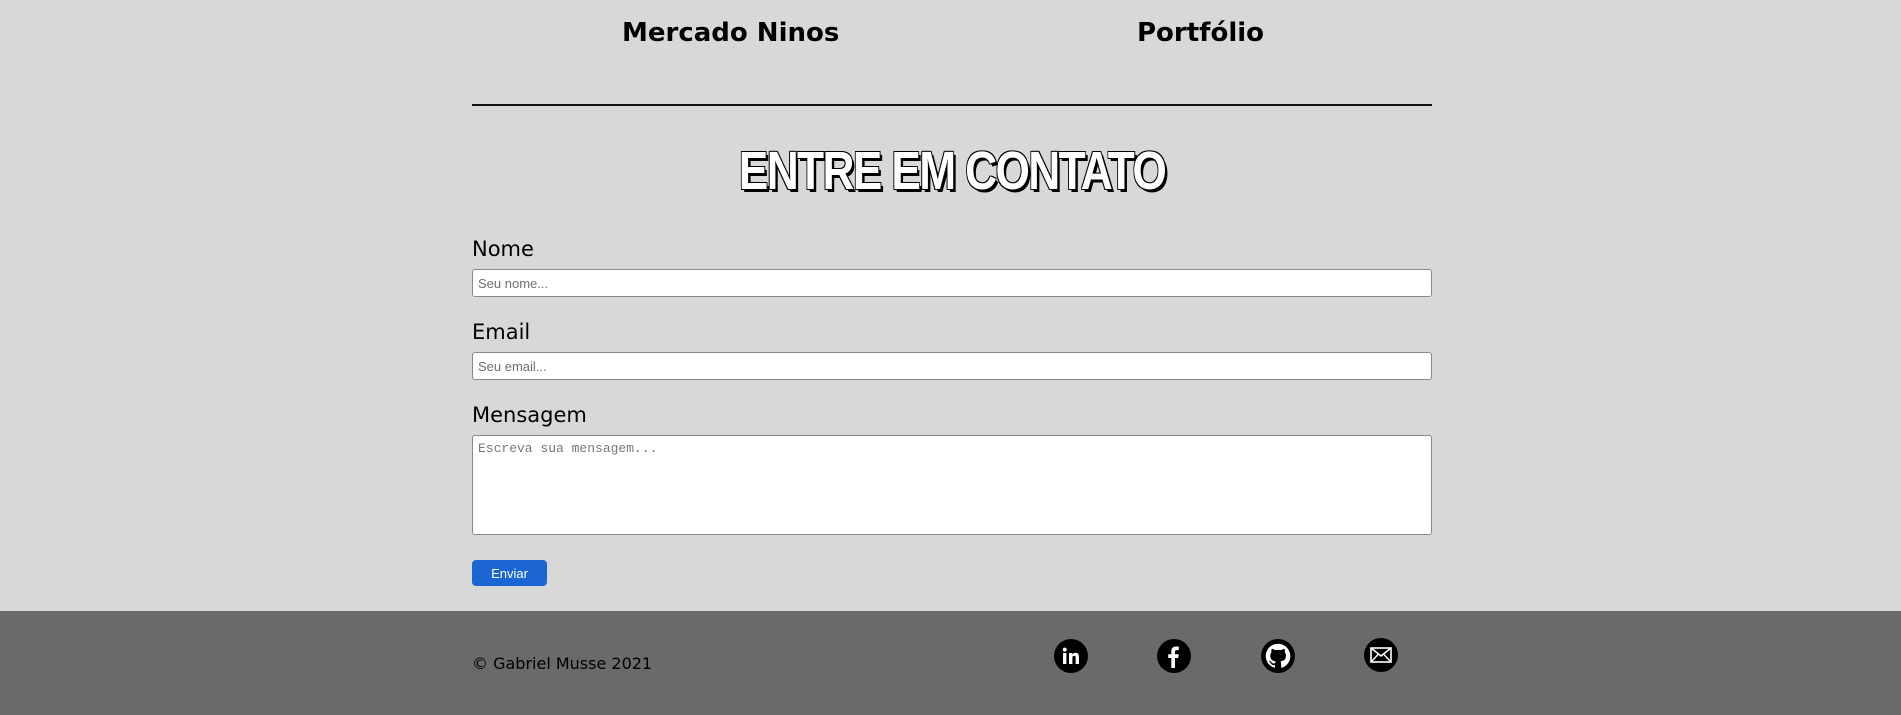 This screenshot has width=1901, height=715. What do you see at coordinates (562, 663) in the screenshot?
I see `copyright-text: © Gabriel Musse 2021` at bounding box center [562, 663].